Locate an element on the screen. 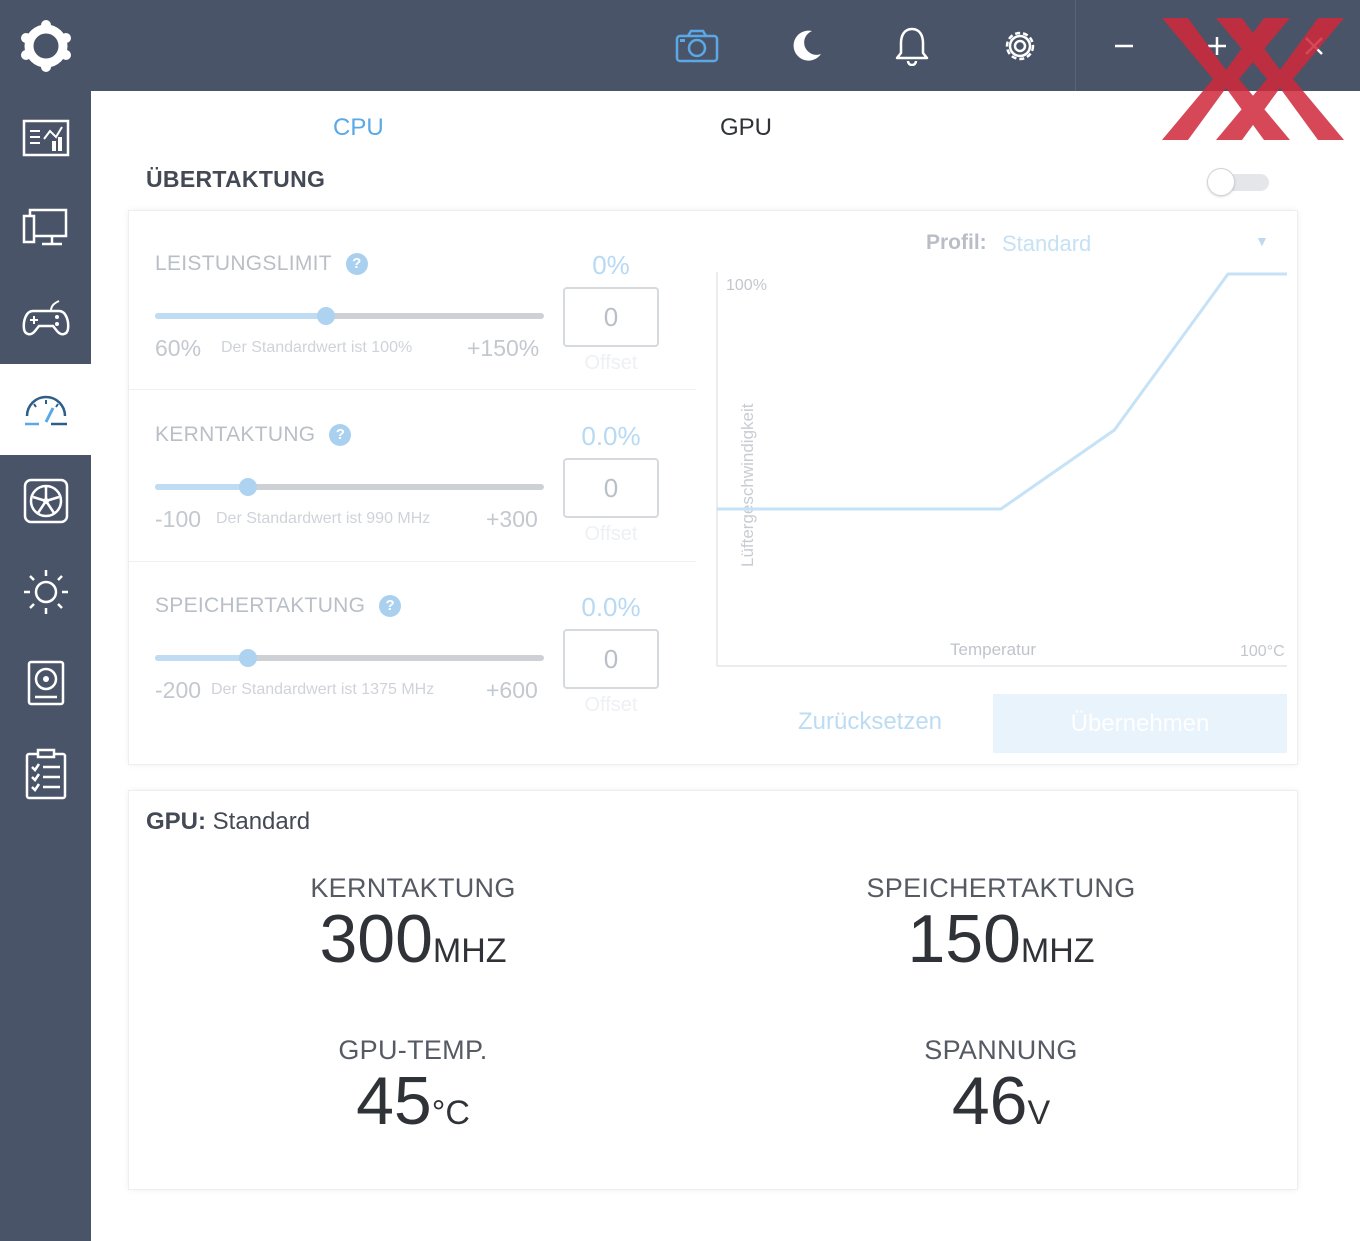 The height and width of the screenshot is (1241, 1360). dashboard-icon is located at coordinates (45, 137).